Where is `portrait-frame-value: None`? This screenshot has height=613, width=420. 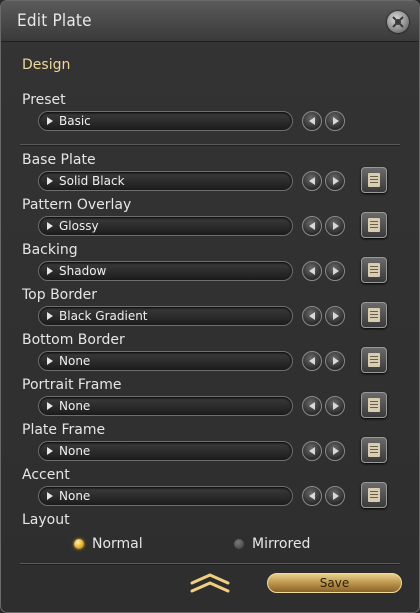
portrait-frame-value: None is located at coordinates (75, 406).